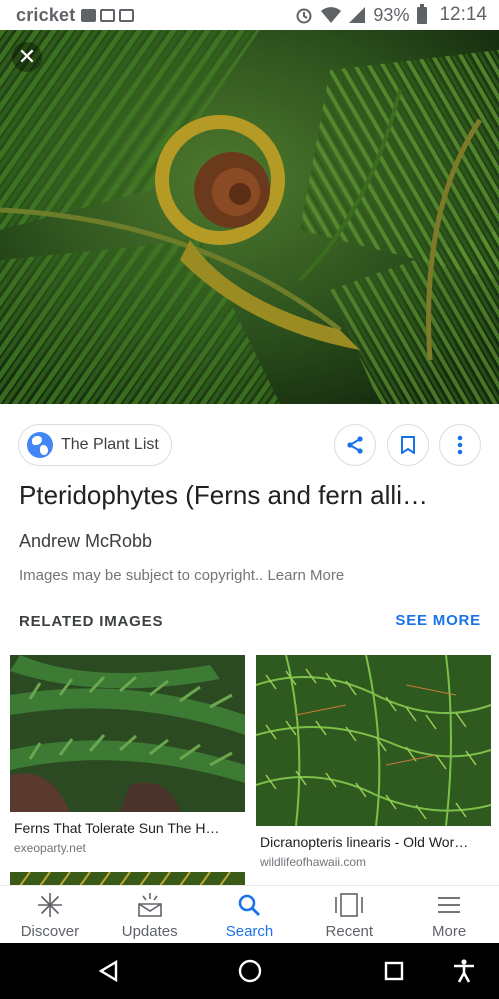  I want to click on more-vert-icon, so click(460, 445).